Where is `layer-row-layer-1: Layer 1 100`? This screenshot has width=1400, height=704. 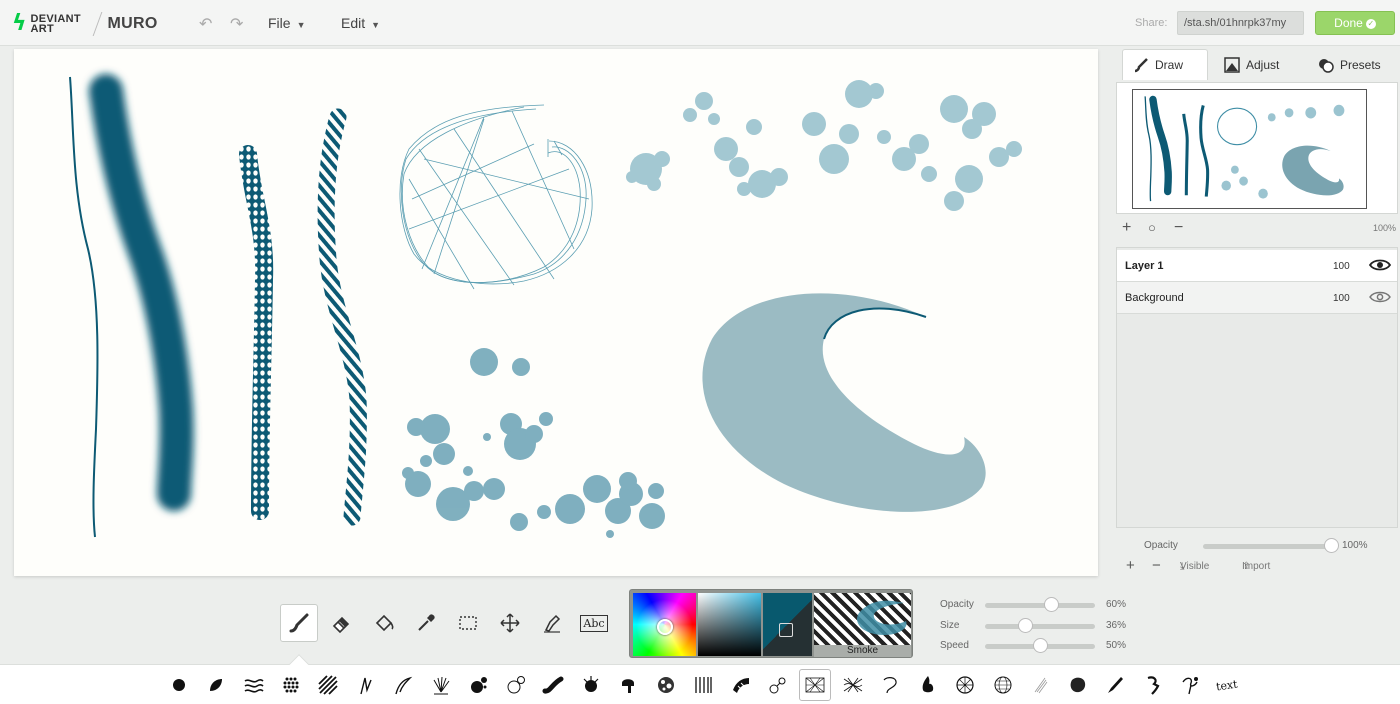
layer-row-layer-1: Layer 1 100 is located at coordinates (1257, 266).